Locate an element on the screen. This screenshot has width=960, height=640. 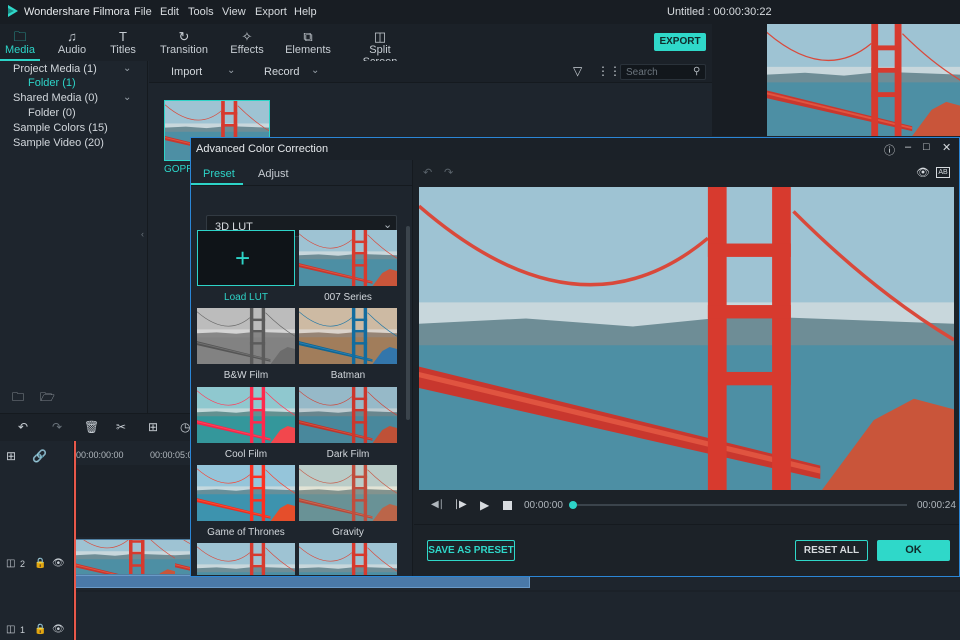
track-headers: ⊞ 🔗 ◫ 2 🔒 👁 ◫ 1 🔒 👁 is located at coordinates (37, 540).